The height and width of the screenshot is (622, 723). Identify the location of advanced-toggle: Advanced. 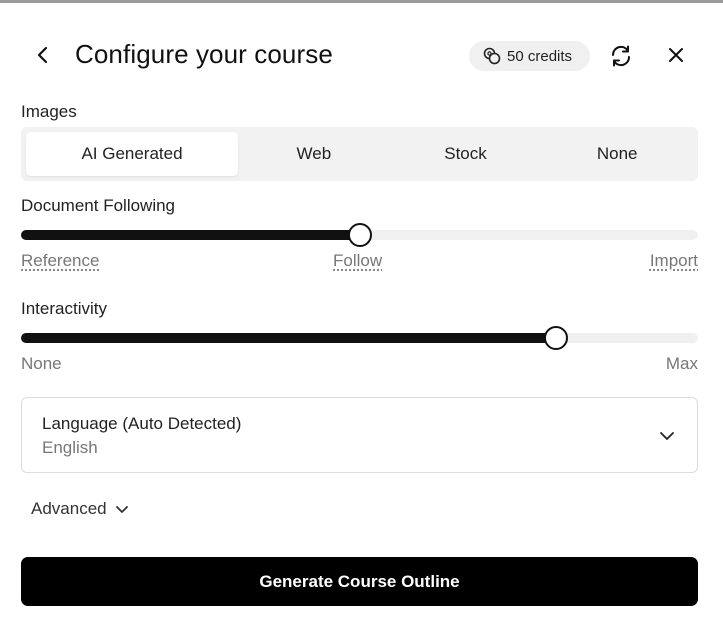
(80, 509).